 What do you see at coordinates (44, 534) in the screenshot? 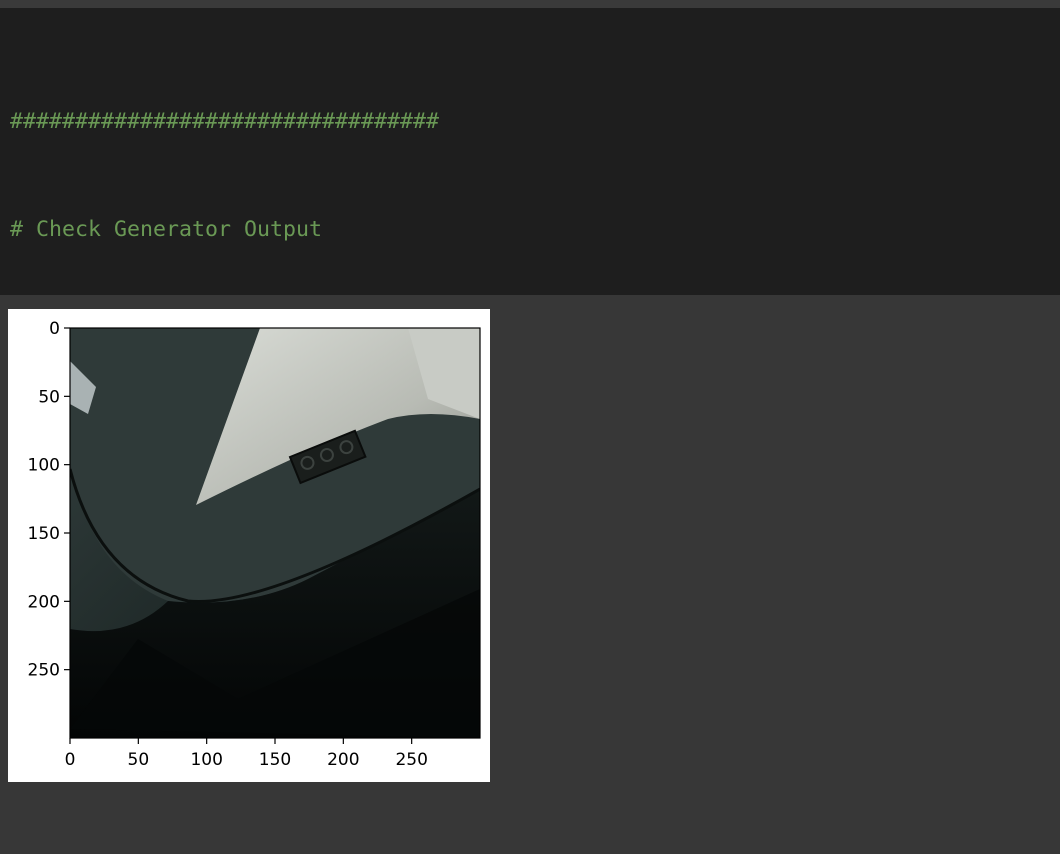
I see `y-tick-label: 150` at bounding box center [44, 534].